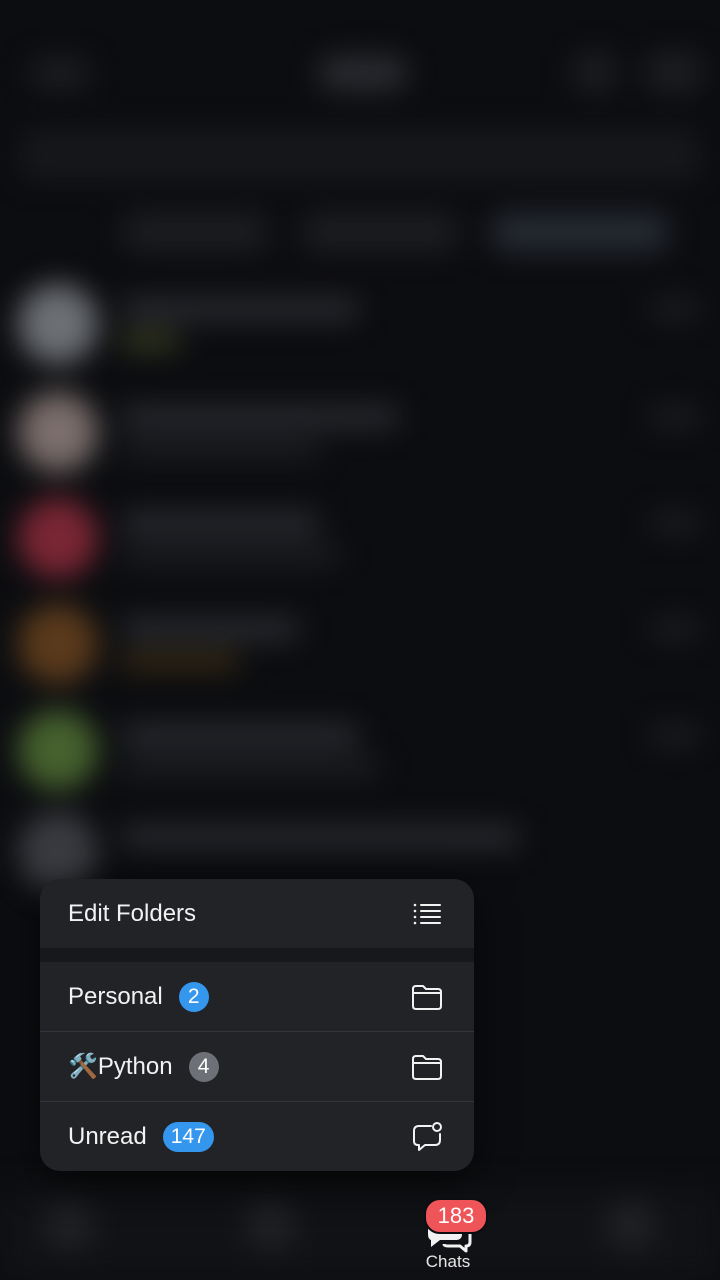 Image resolution: width=720 pixels, height=1280 pixels. Describe the element at coordinates (257, 996) in the screenshot. I see `folder-item-personal: Personal 2` at that location.